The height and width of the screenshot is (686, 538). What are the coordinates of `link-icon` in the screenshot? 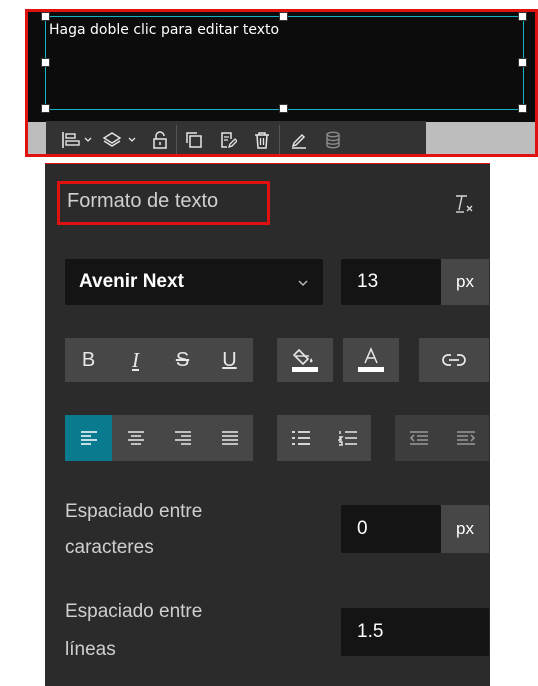 It's located at (454, 360).